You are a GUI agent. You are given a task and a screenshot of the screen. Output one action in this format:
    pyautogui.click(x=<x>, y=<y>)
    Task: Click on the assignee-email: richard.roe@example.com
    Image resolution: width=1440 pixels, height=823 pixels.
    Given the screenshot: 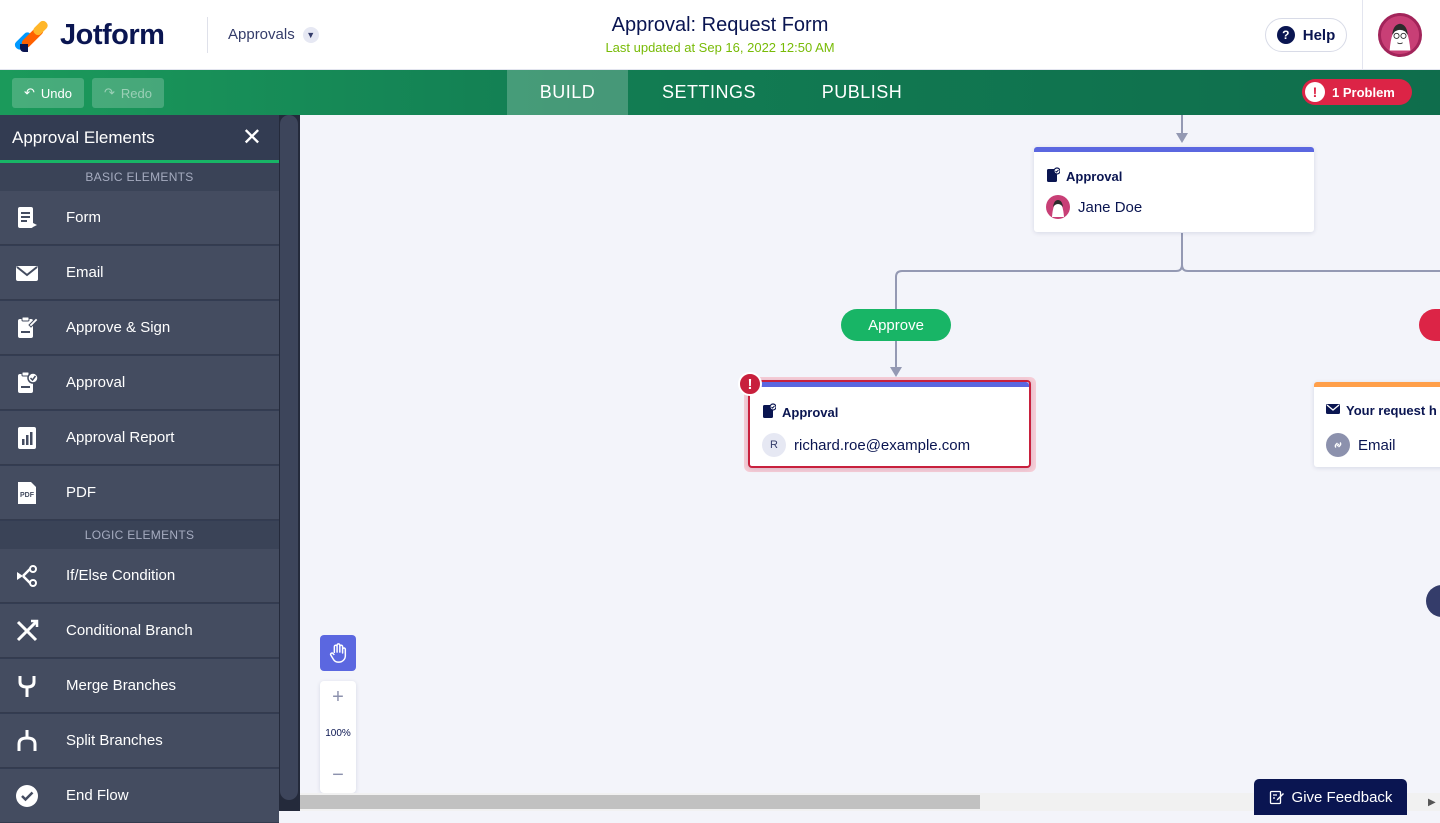 What is the action you would take?
    pyautogui.click(x=882, y=445)
    